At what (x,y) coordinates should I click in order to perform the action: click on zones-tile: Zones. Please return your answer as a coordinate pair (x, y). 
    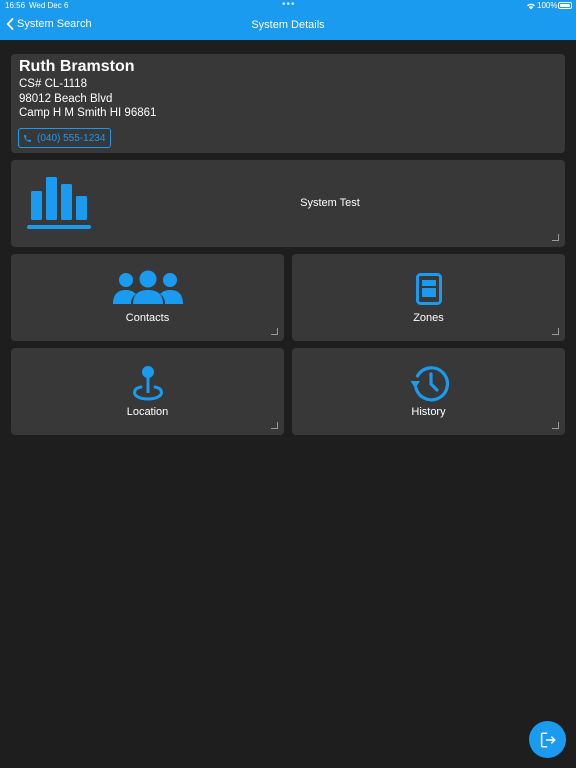
    Looking at the image, I should click on (428, 297).